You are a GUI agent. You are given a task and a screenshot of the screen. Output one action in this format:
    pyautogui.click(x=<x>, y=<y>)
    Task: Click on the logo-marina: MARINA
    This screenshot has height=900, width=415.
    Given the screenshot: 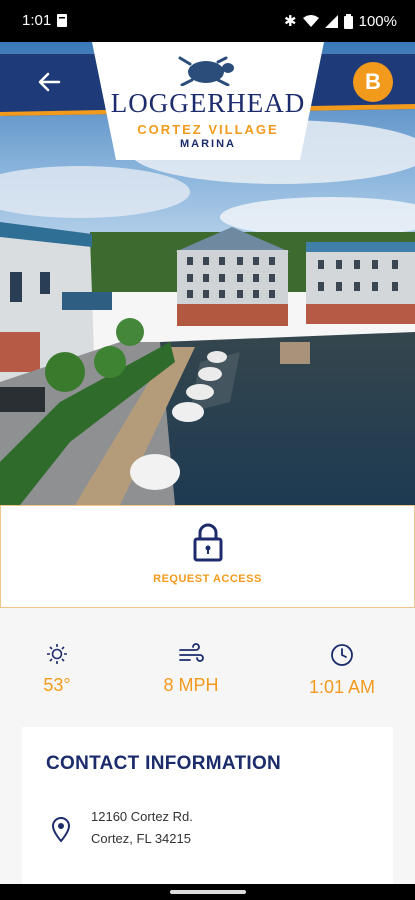 What is the action you would take?
    pyautogui.click(x=208, y=144)
    